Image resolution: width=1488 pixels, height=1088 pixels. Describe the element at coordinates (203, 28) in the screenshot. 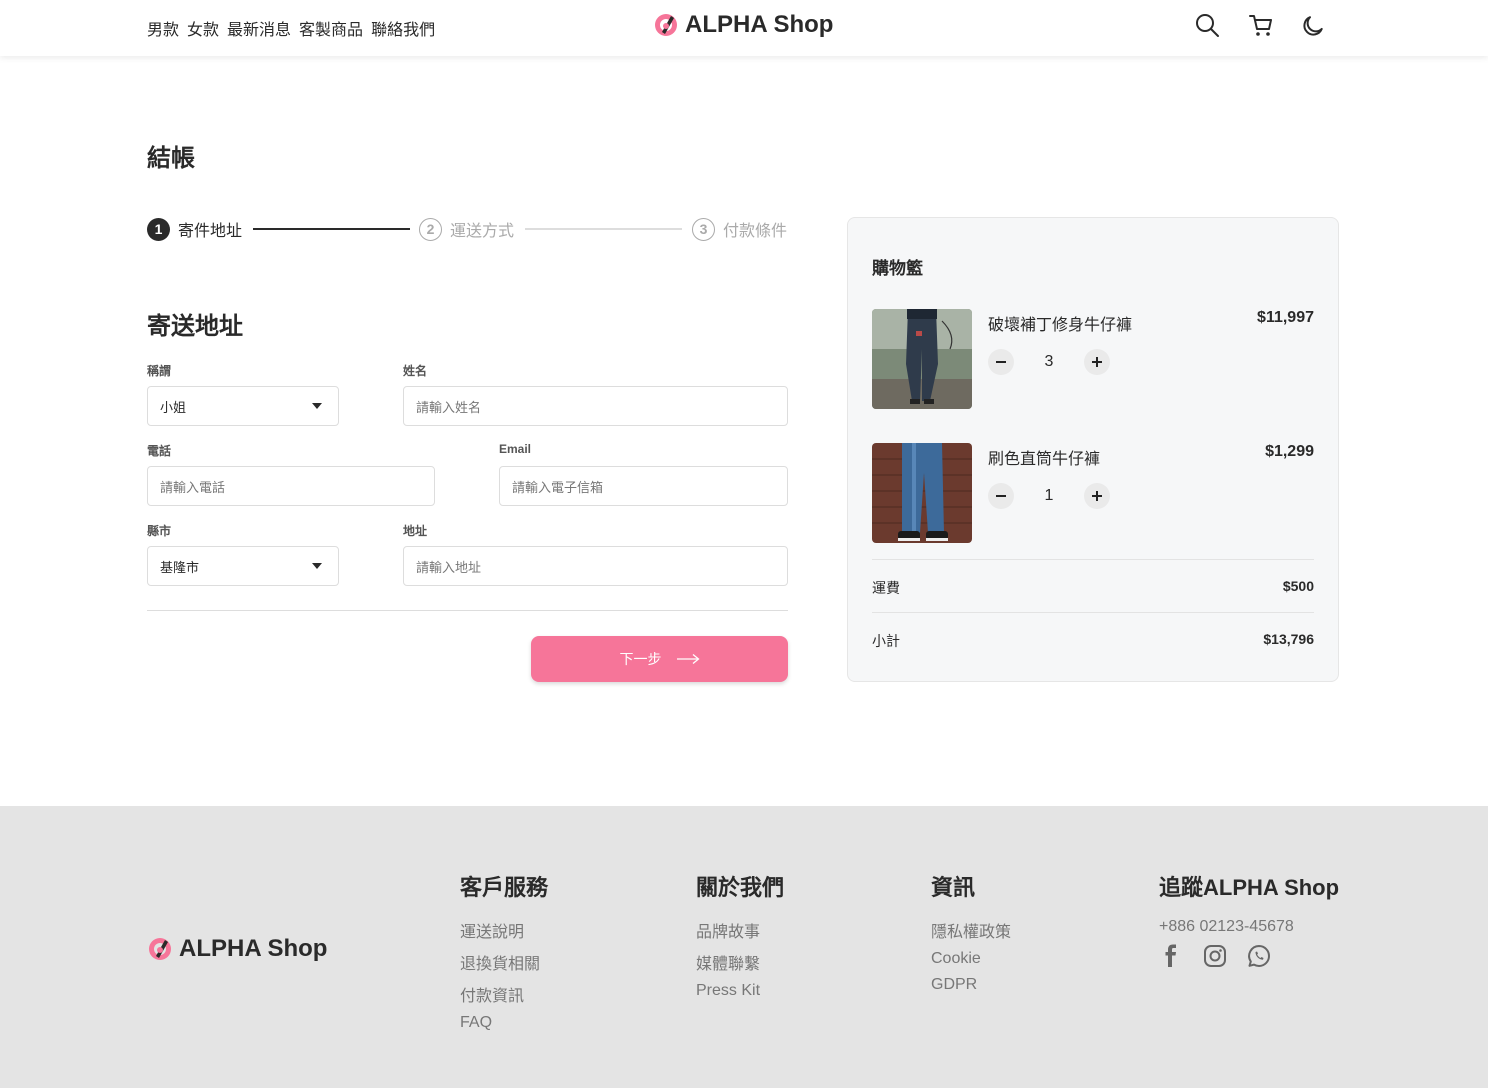

I see `nav-women: 女款` at that location.